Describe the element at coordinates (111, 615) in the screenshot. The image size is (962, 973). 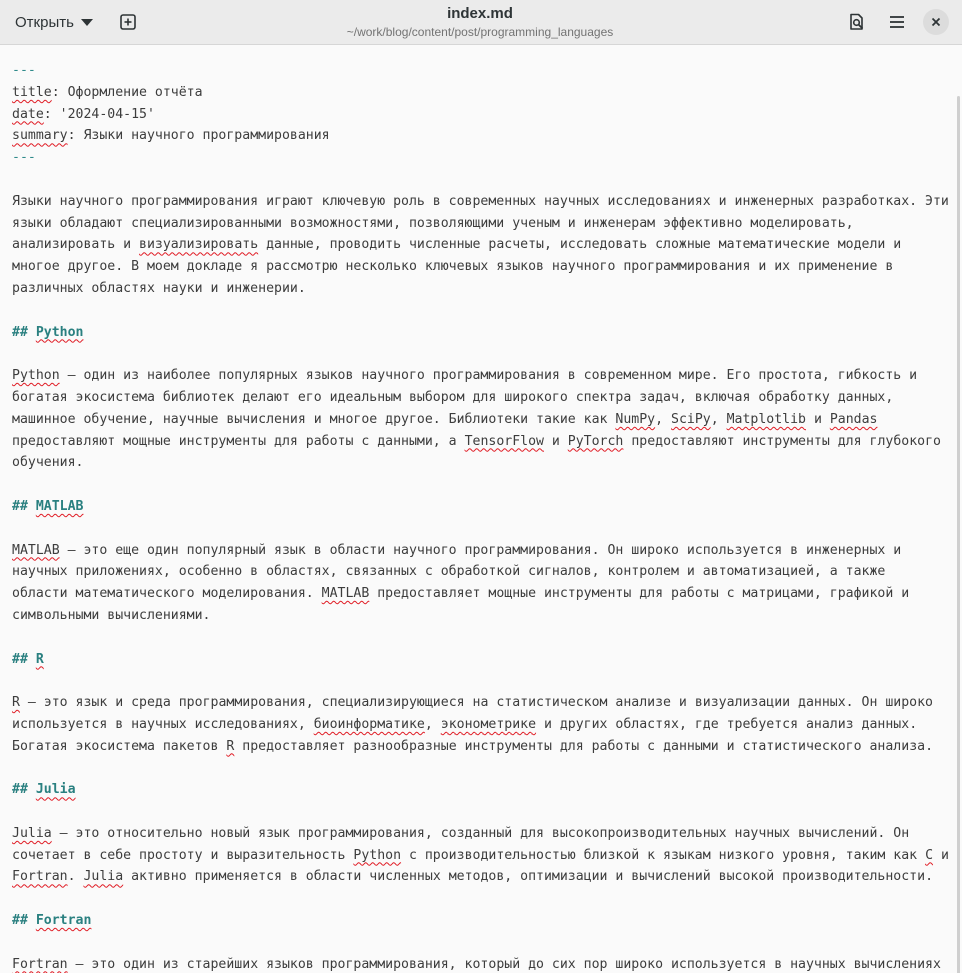
I see `paragraph-line: символьными вычислениями.` at that location.